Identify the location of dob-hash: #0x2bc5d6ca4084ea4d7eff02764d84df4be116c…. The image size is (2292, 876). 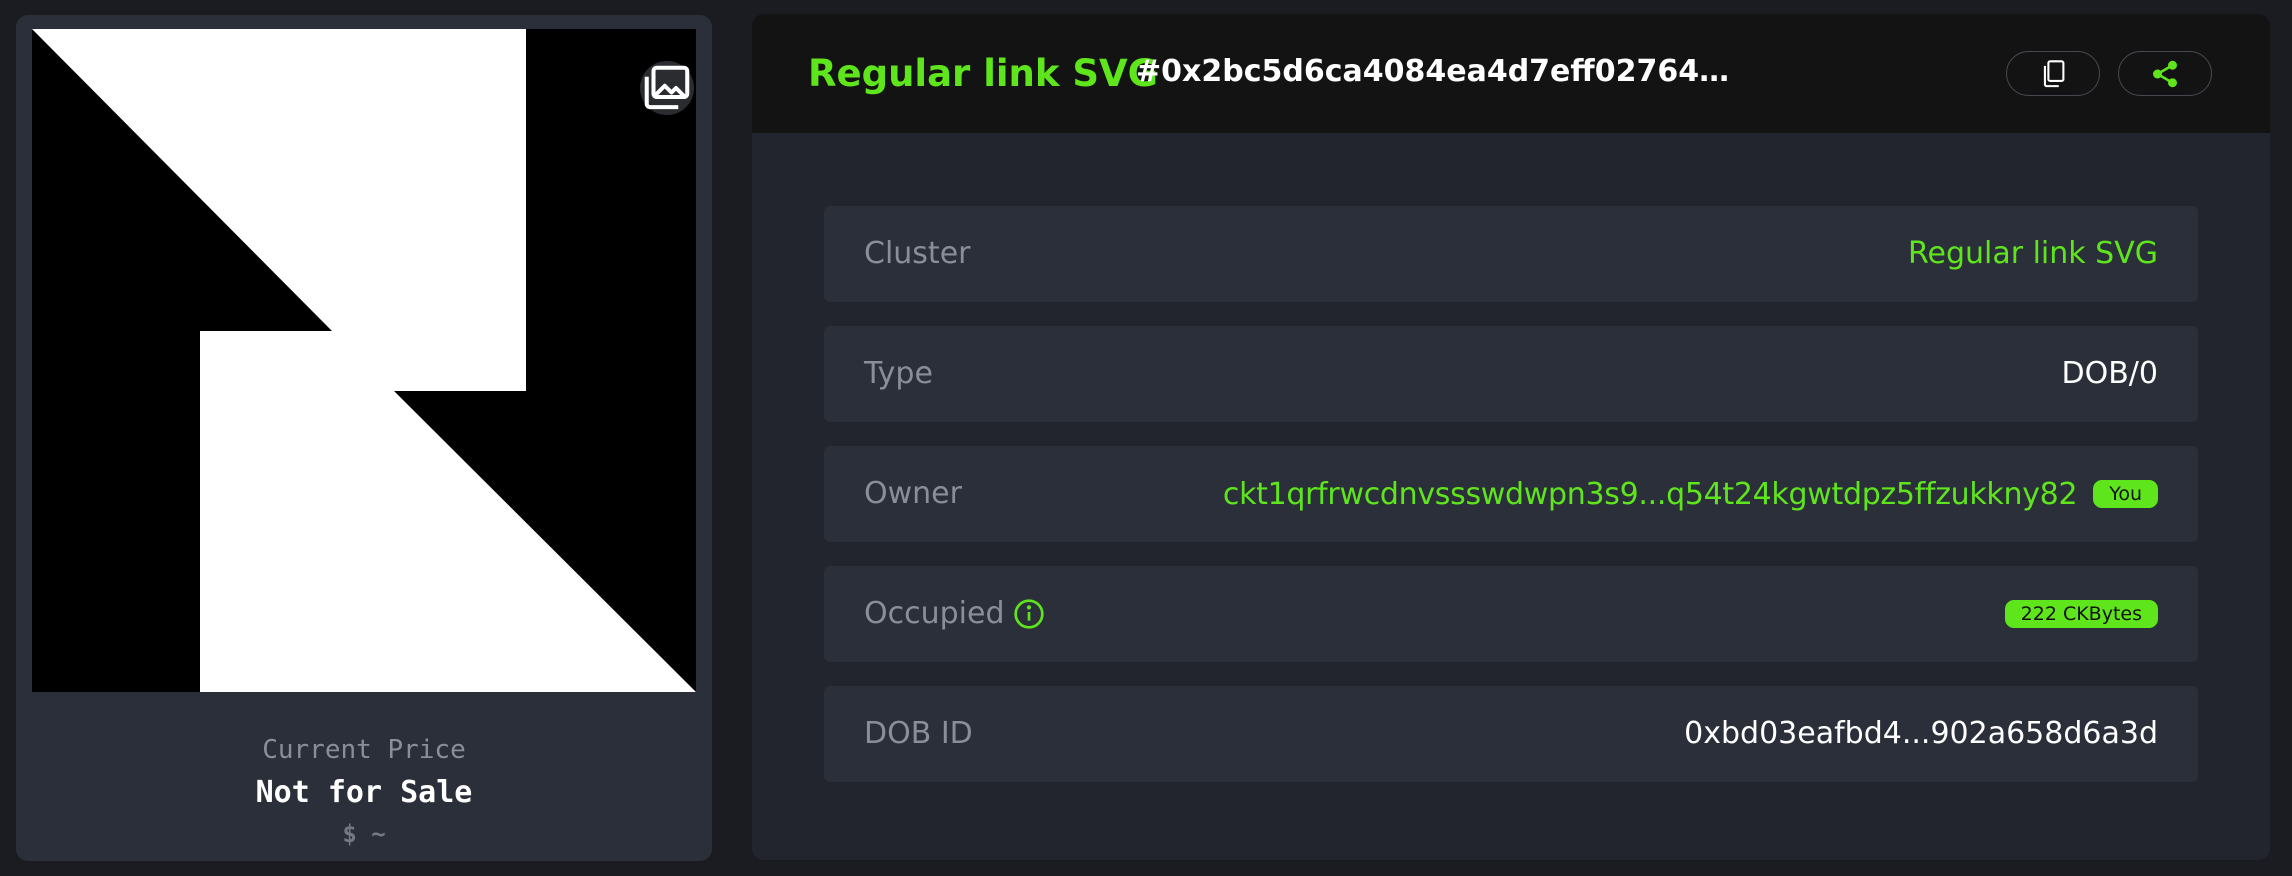
(1436, 71).